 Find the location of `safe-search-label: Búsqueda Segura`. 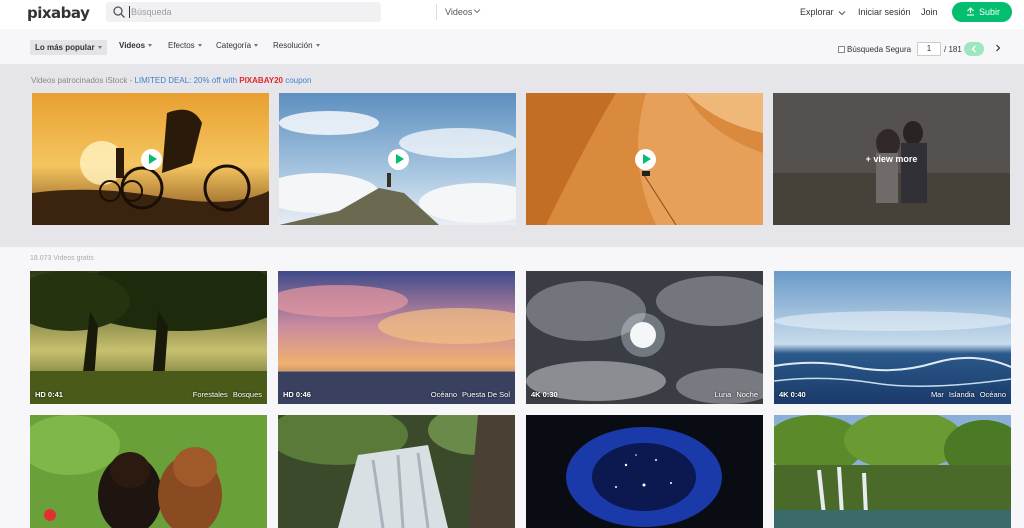

safe-search-label: Búsqueda Segura is located at coordinates (879, 49).